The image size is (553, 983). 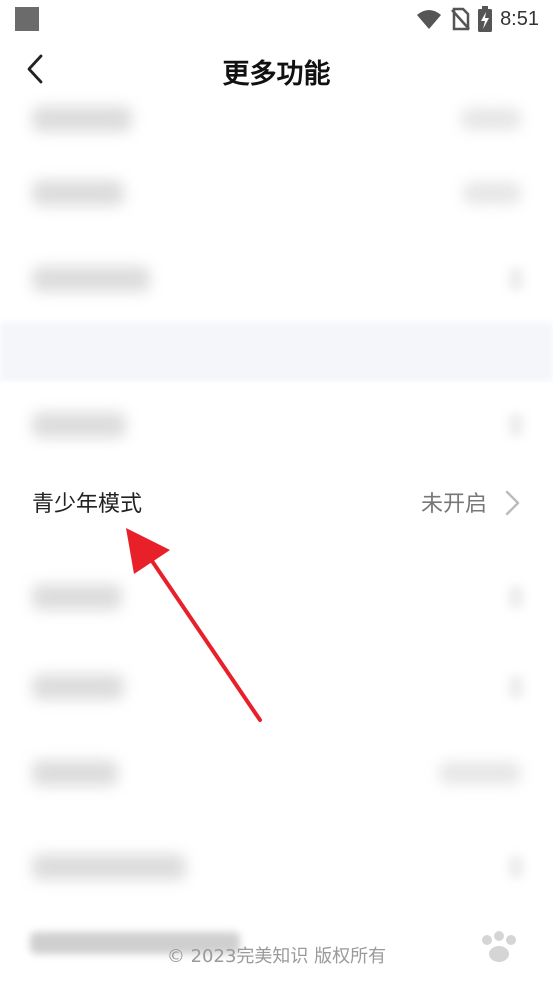 I want to click on status-bar: 8:51, so click(x=276, y=19).